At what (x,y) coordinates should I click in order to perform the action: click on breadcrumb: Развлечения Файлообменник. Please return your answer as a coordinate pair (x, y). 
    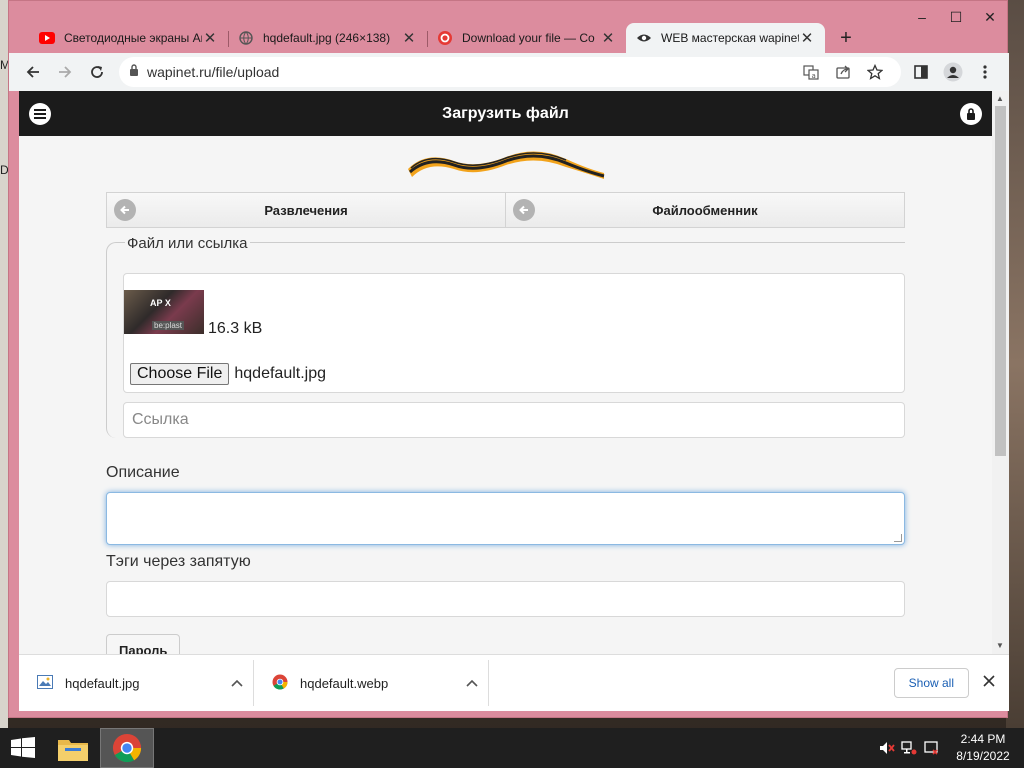
    Looking at the image, I should click on (505, 210).